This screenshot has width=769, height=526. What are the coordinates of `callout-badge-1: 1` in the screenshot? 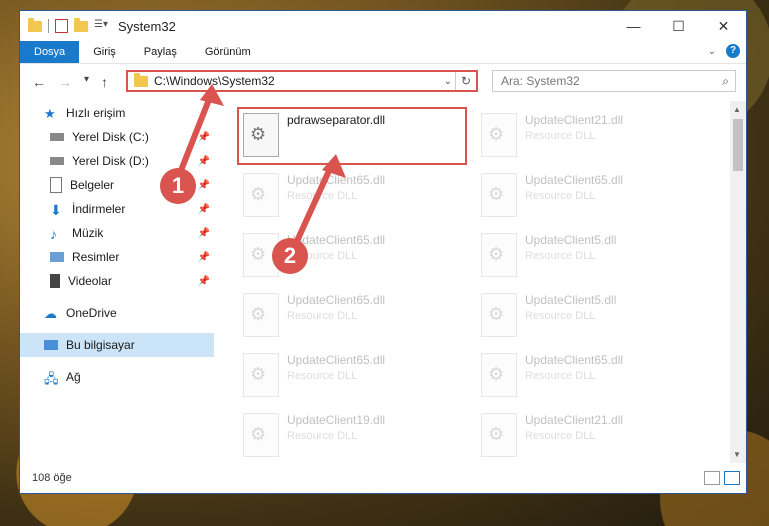 It's located at (178, 186).